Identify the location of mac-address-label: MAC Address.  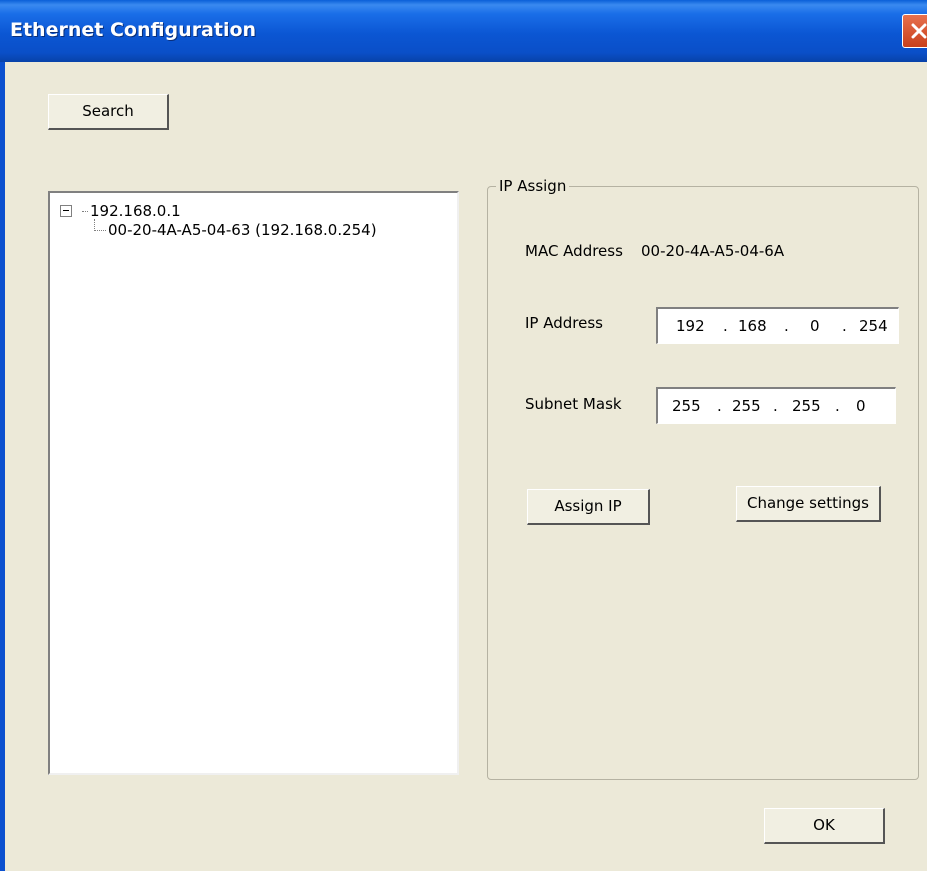
(574, 251).